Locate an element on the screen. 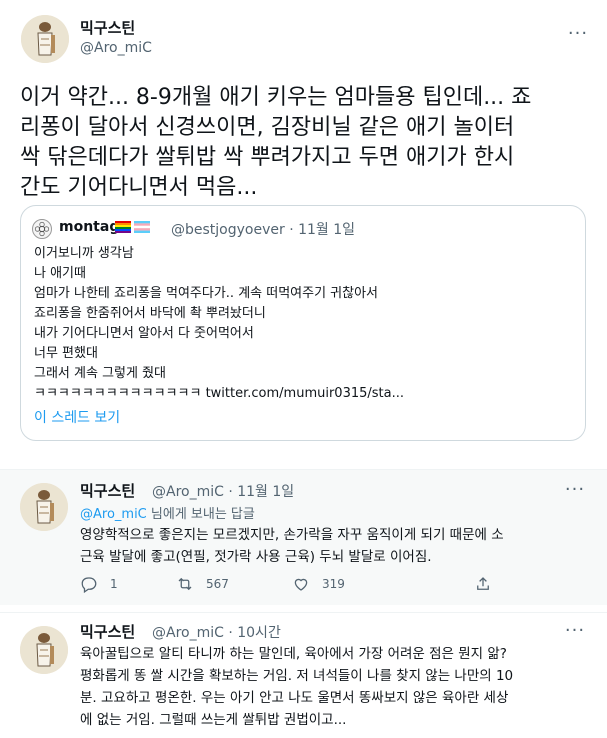  reply-count: 1 is located at coordinates (114, 584).